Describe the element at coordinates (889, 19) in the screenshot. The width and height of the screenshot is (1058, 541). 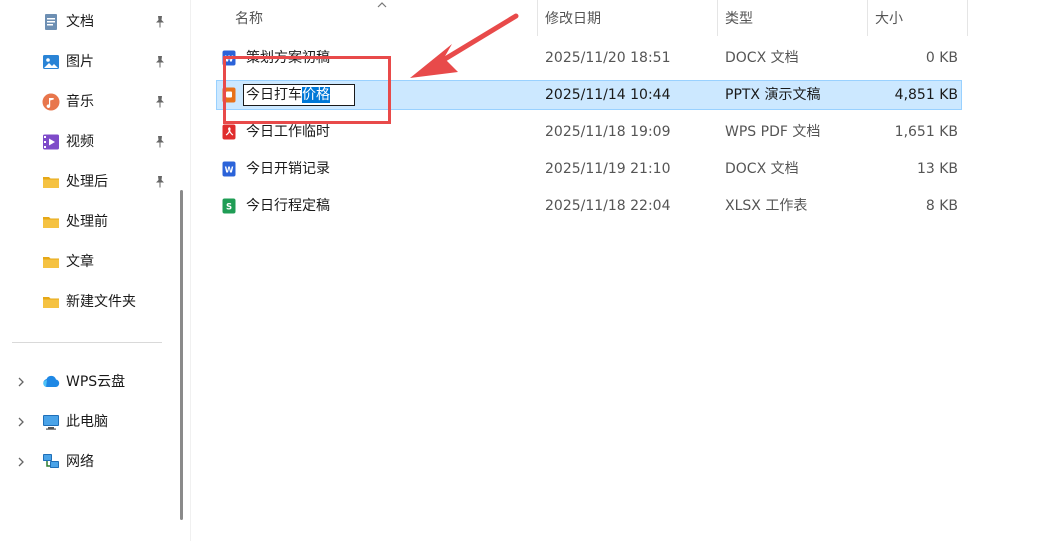
I see `column-header-label: 大小` at that location.